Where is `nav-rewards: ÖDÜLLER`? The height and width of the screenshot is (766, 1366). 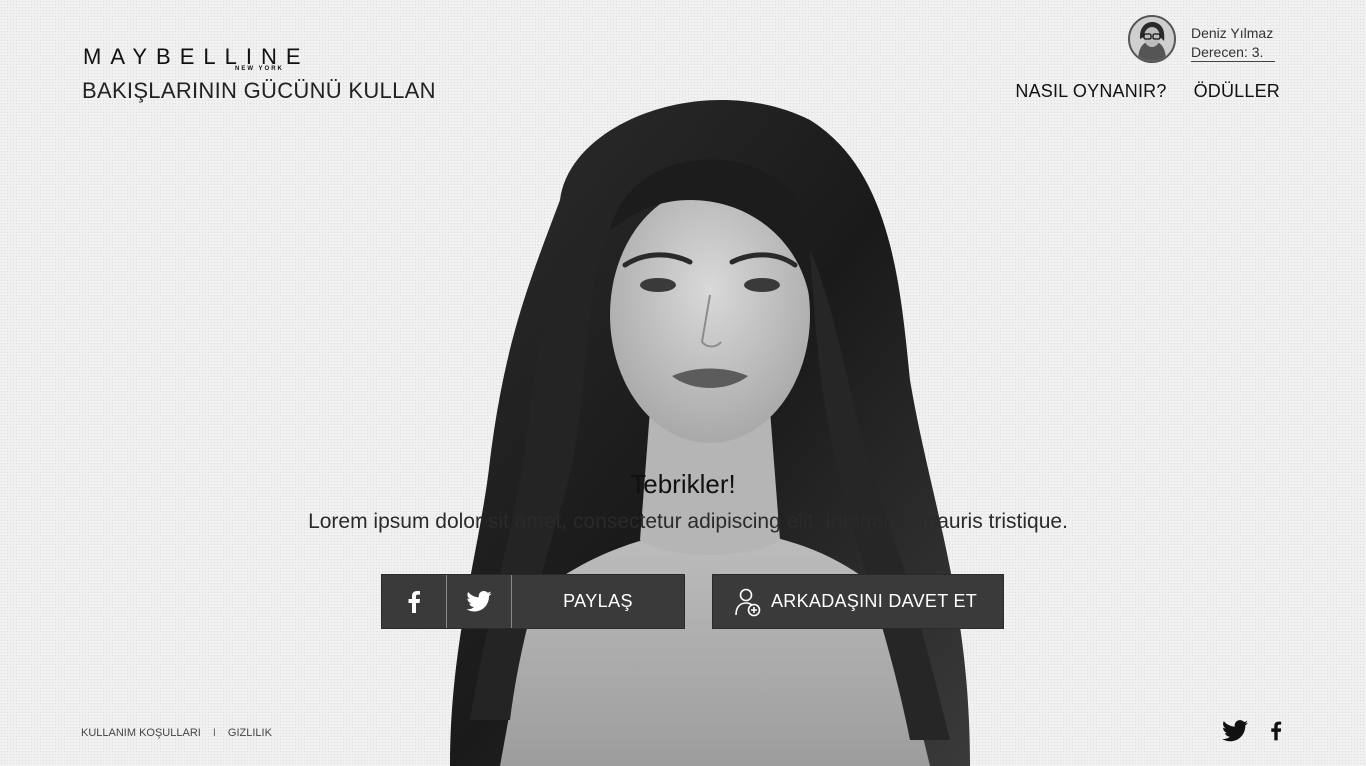 nav-rewards: ÖDÜLLER is located at coordinates (1237, 91).